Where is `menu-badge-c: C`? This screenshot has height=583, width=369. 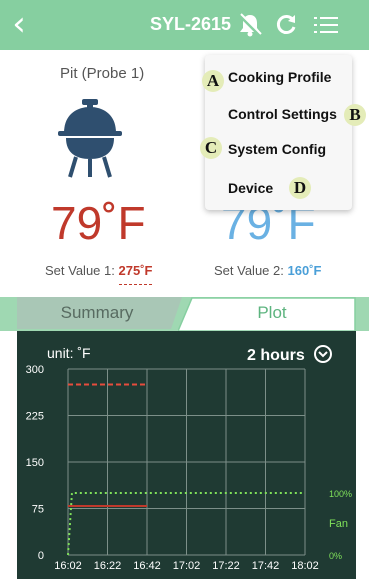 menu-badge-c: C is located at coordinates (211, 148).